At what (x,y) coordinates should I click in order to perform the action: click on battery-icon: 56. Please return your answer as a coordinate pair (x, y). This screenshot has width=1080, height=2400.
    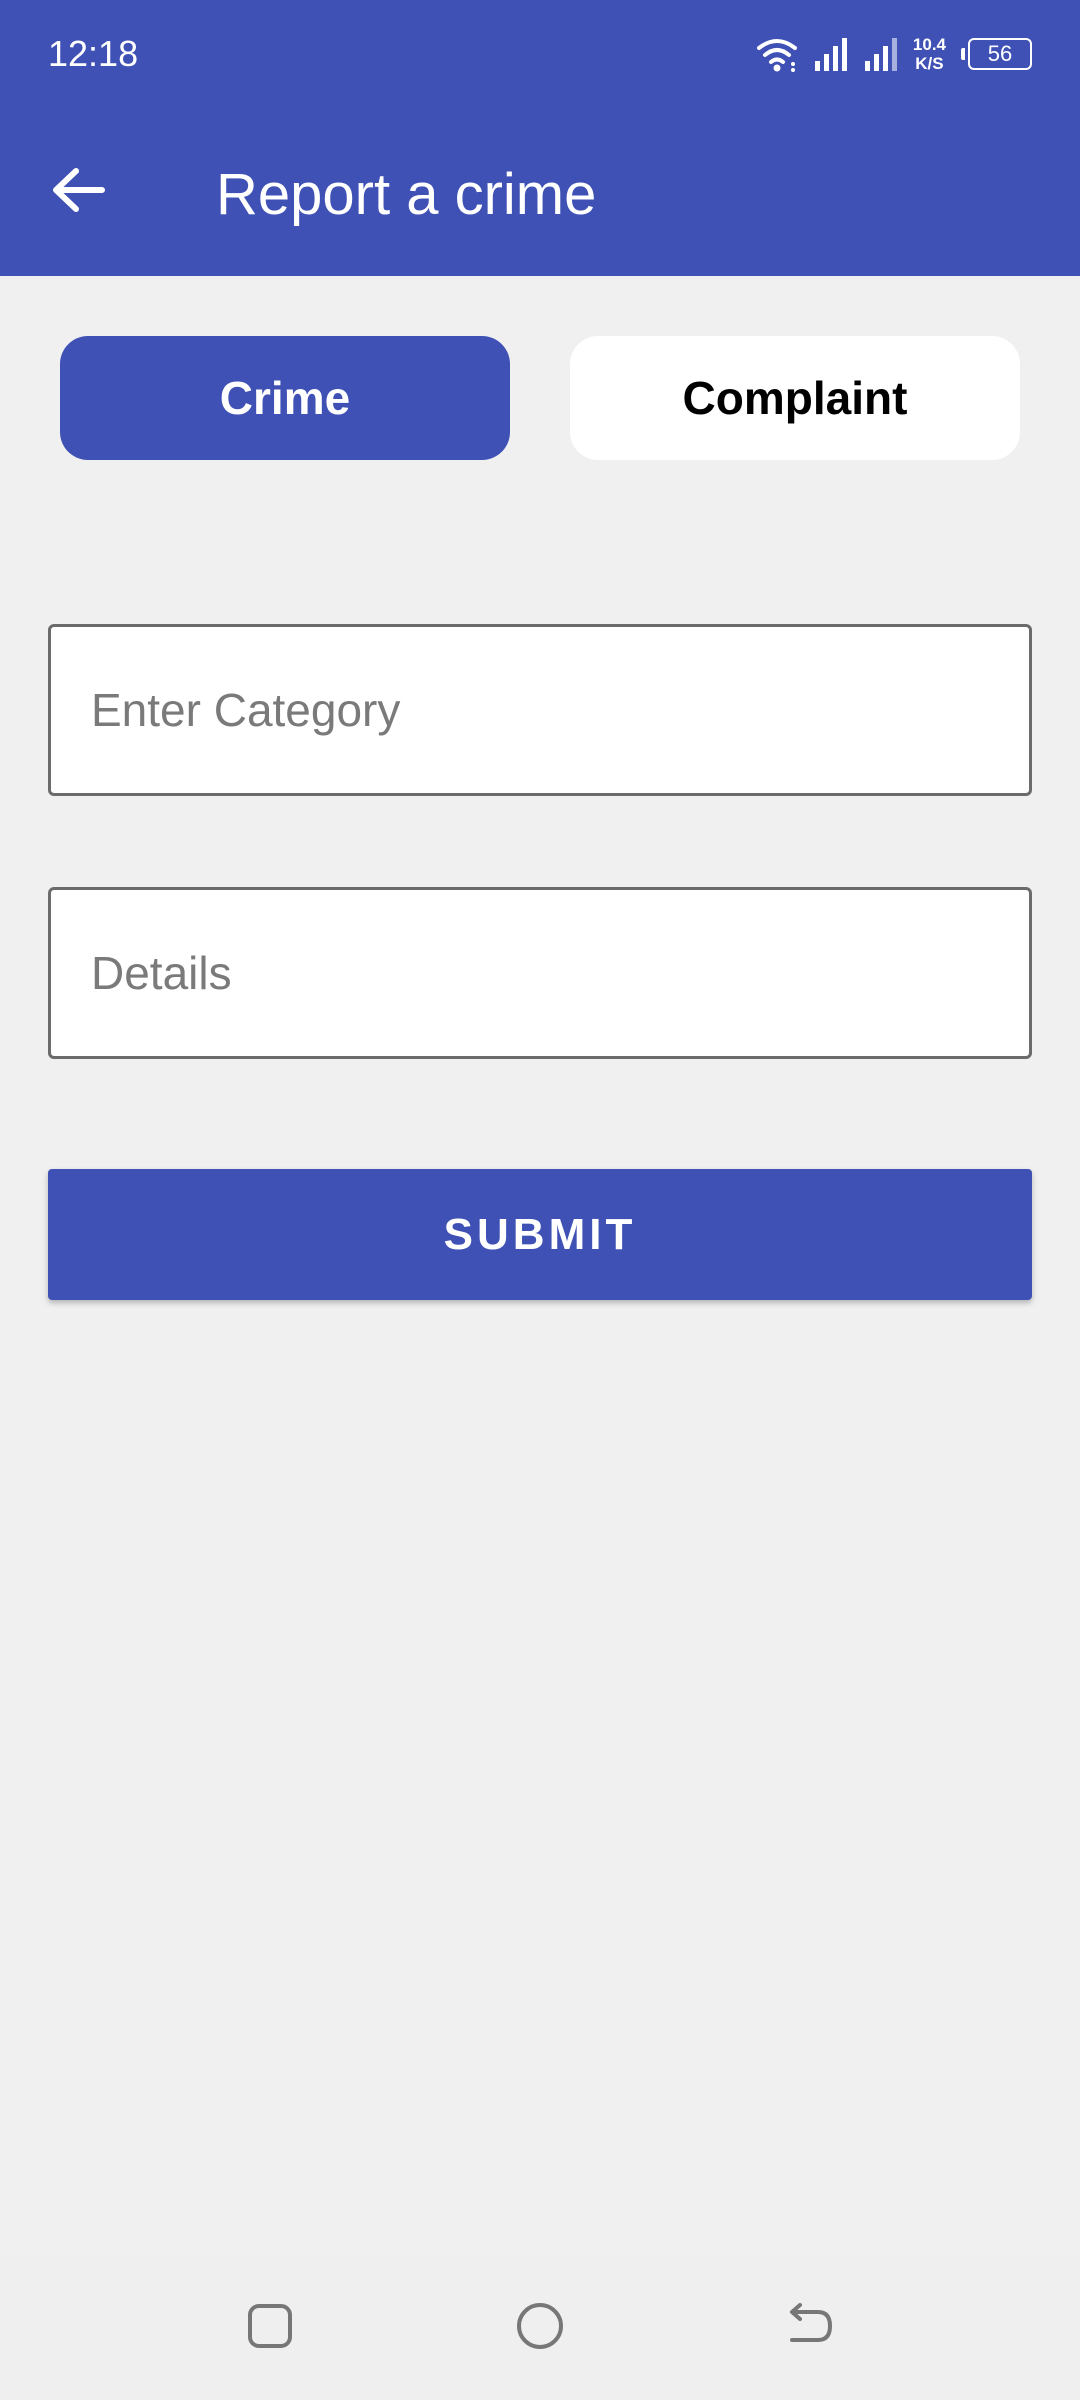
    Looking at the image, I should click on (996, 54).